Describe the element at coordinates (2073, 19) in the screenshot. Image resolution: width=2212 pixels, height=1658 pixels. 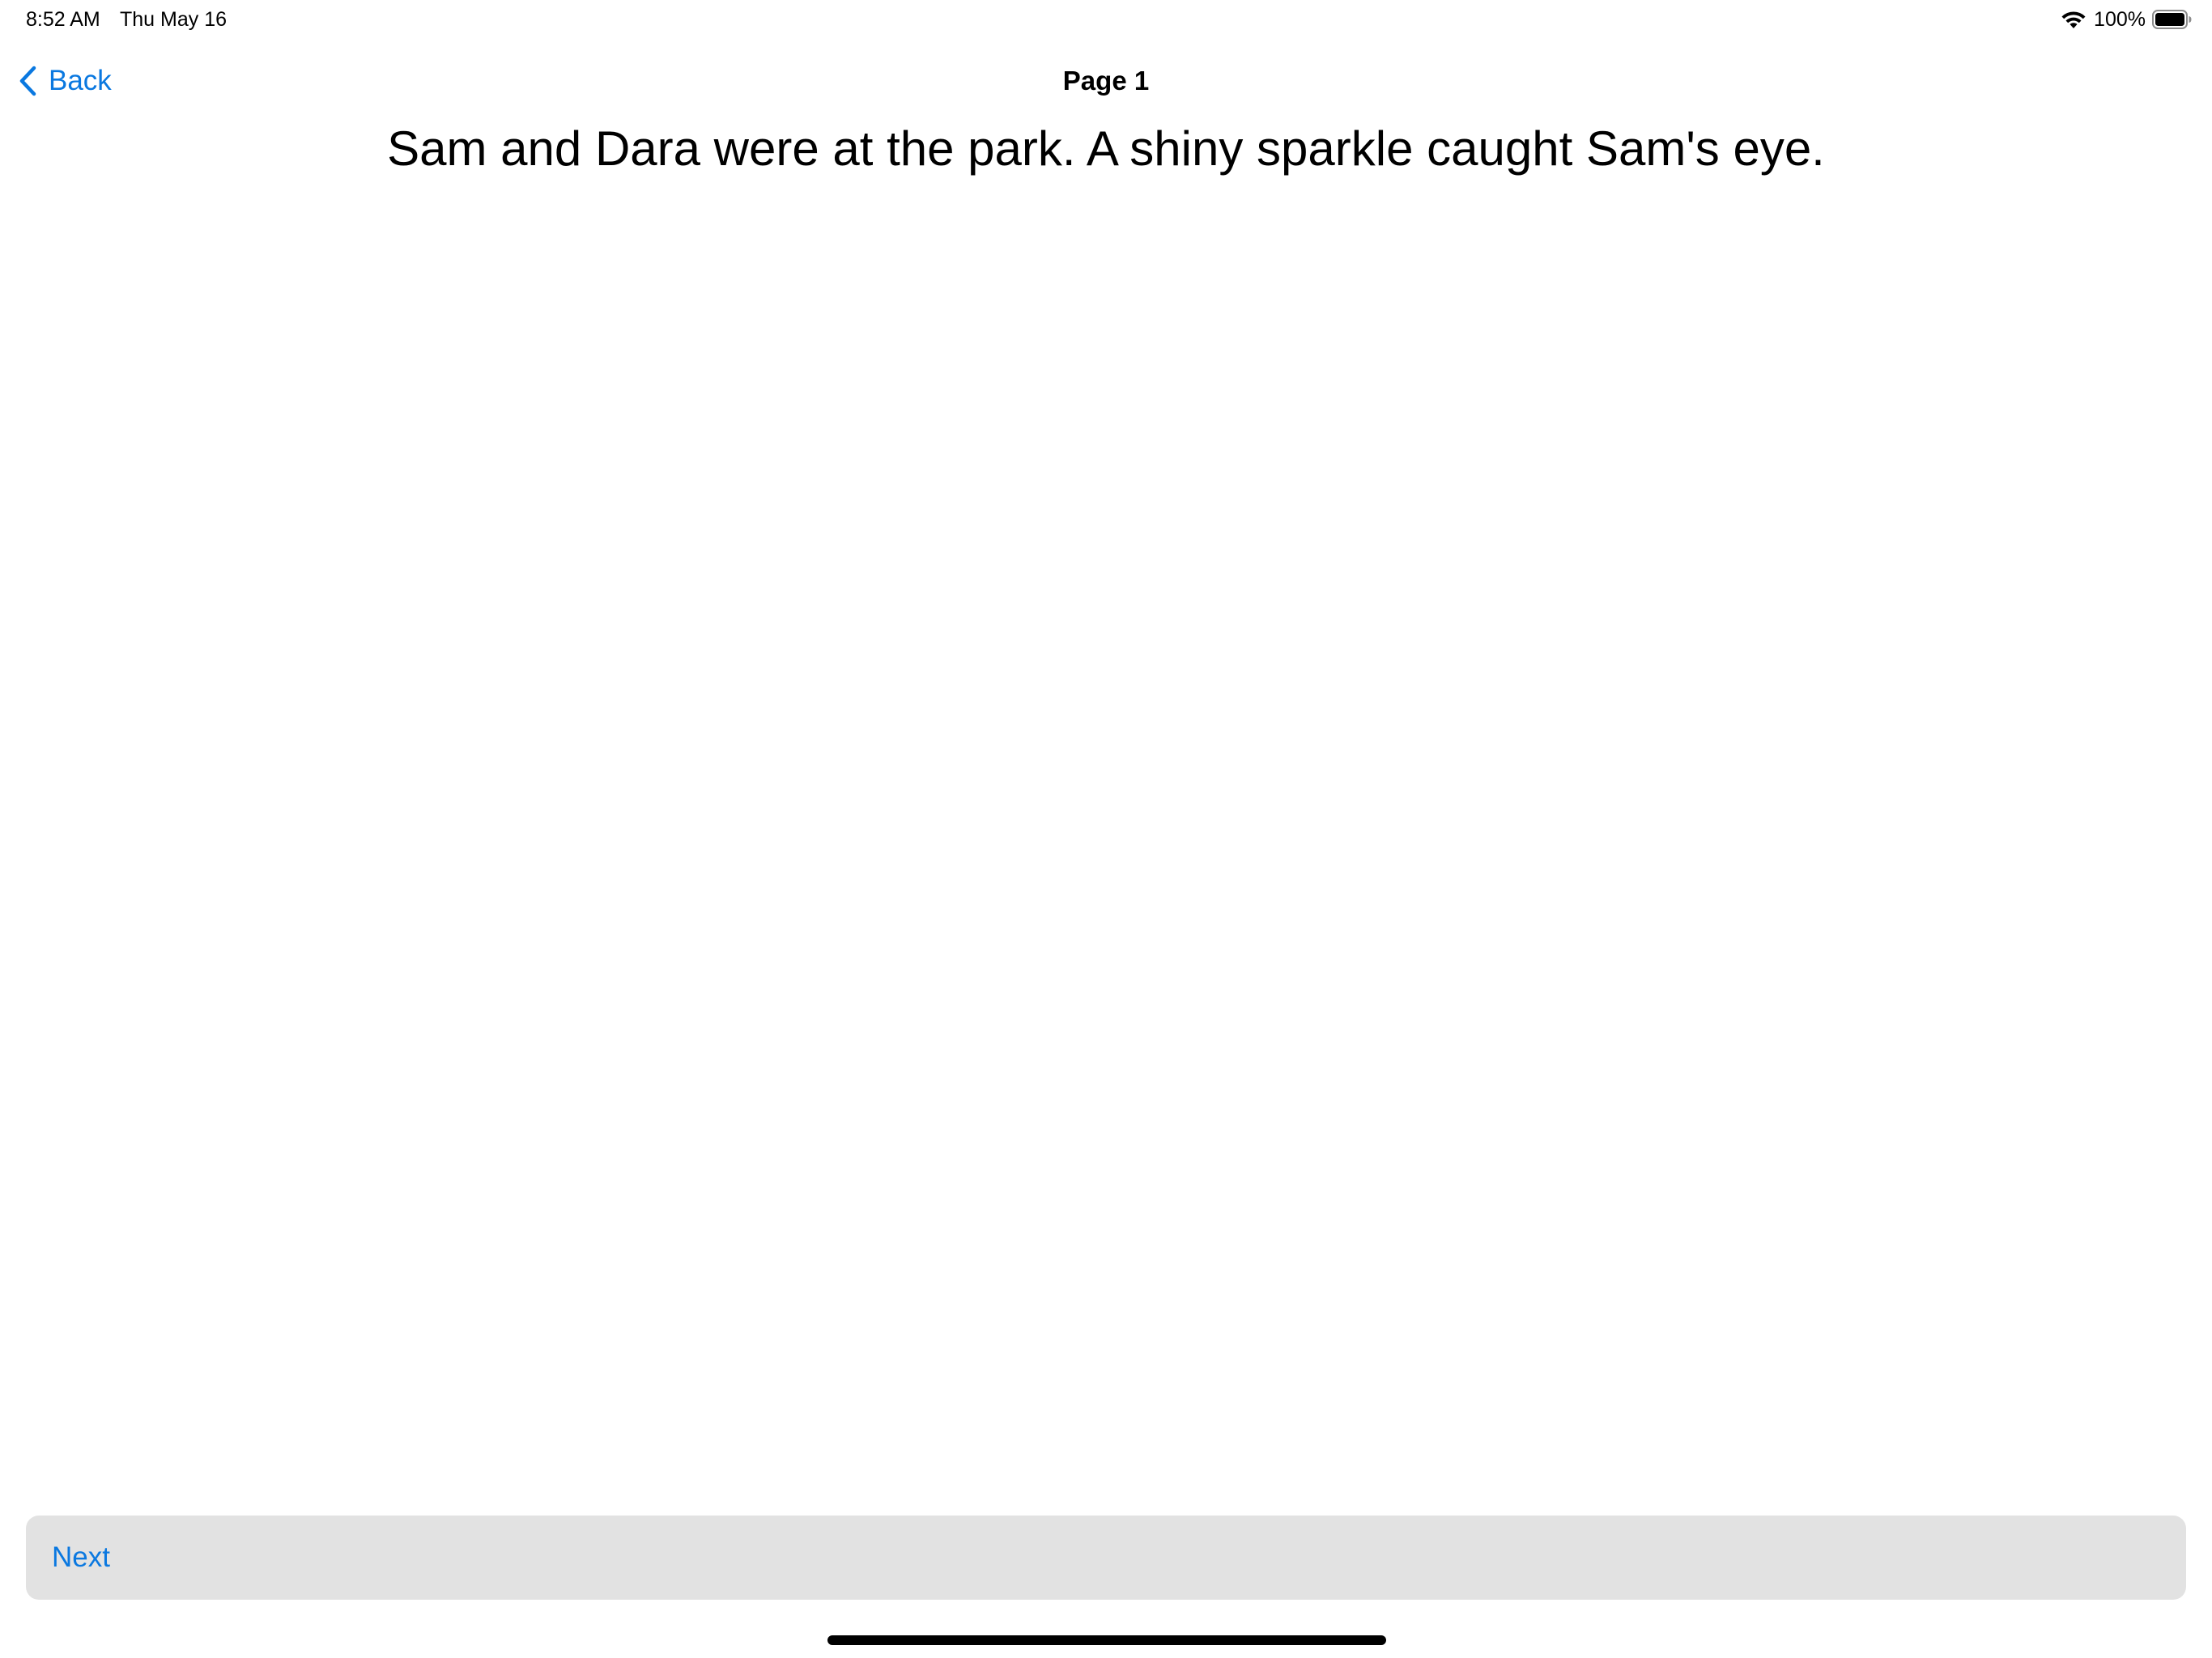
I see `wifi-icon` at that location.